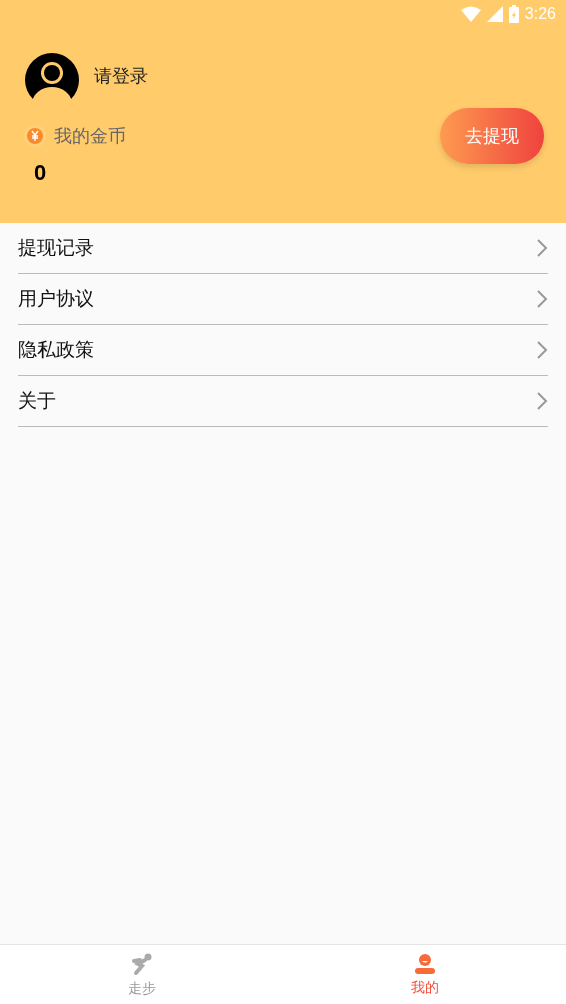 The width and height of the screenshot is (566, 1004). Describe the element at coordinates (540, 14) in the screenshot. I see `status-time: 3:26` at that location.